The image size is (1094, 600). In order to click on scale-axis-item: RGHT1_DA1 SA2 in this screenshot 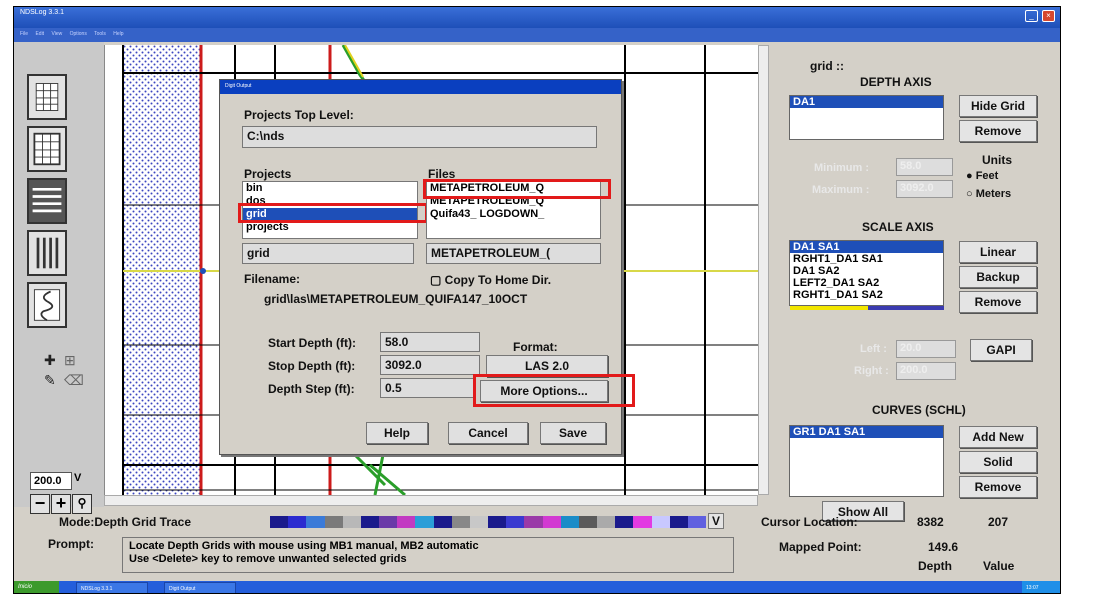, I will do `click(866, 295)`.